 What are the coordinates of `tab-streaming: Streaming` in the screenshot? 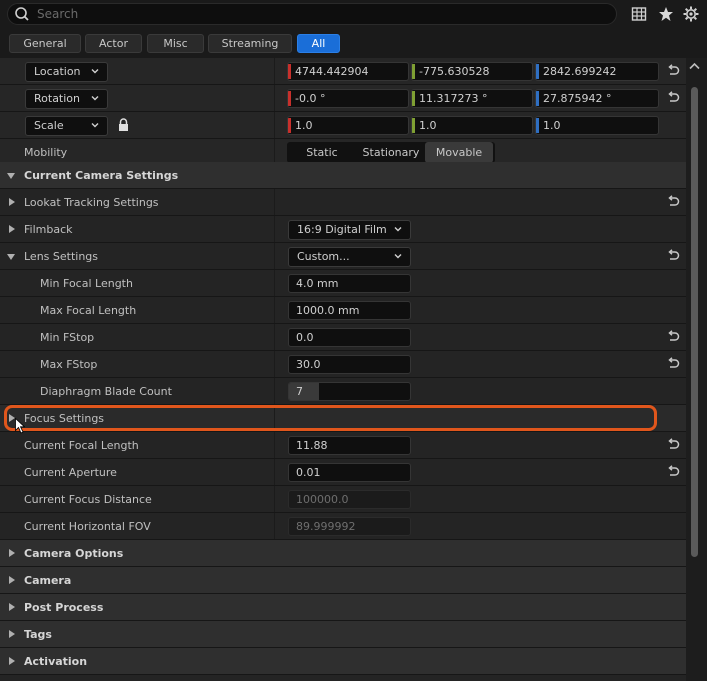 It's located at (250, 43).